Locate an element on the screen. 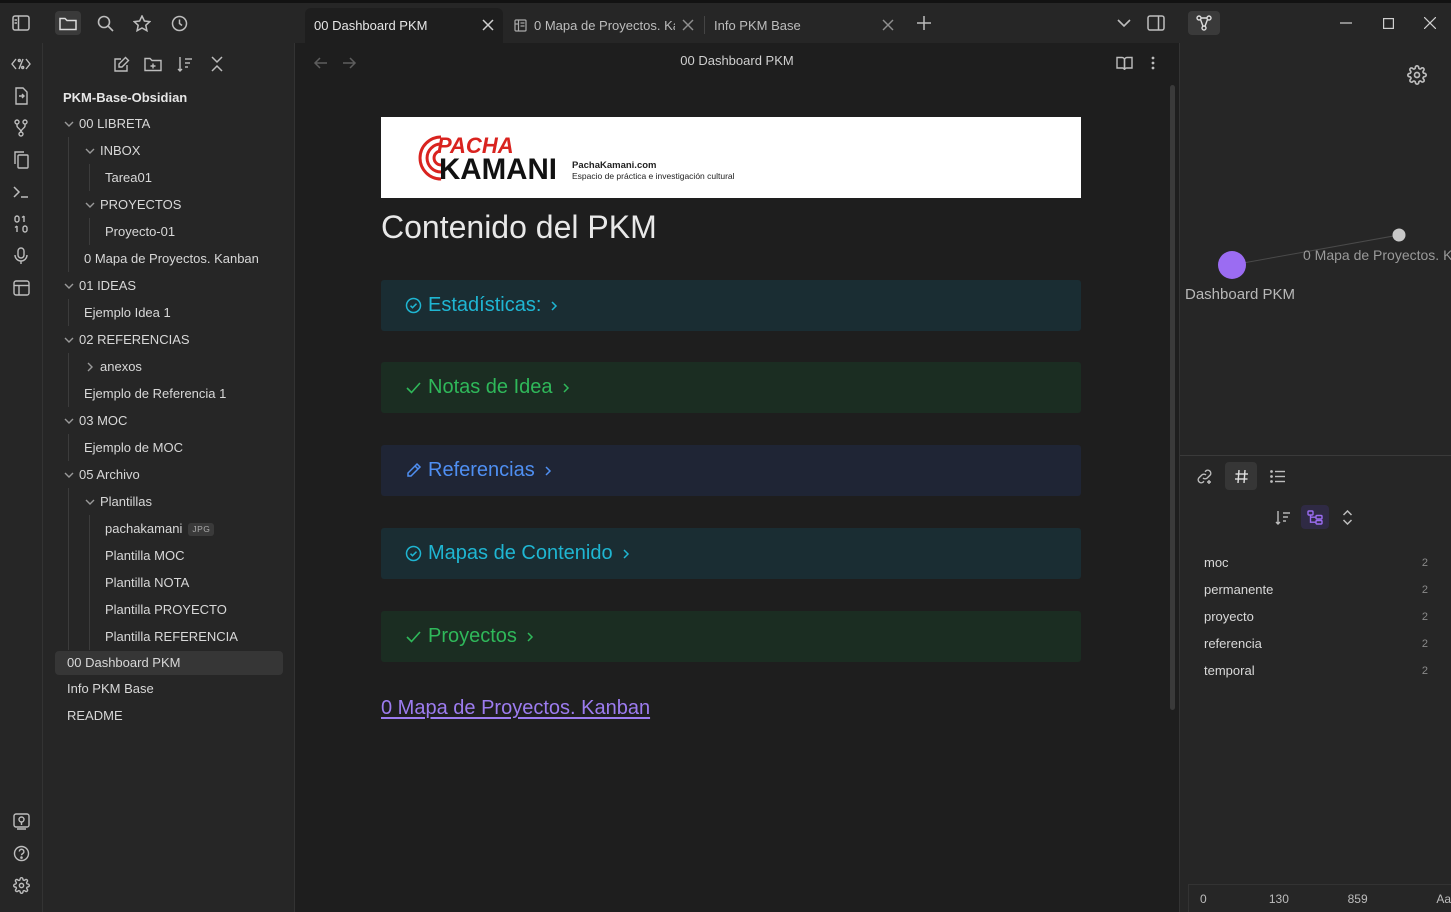 The height and width of the screenshot is (912, 1451). new-folder-icon is located at coordinates (153, 64).